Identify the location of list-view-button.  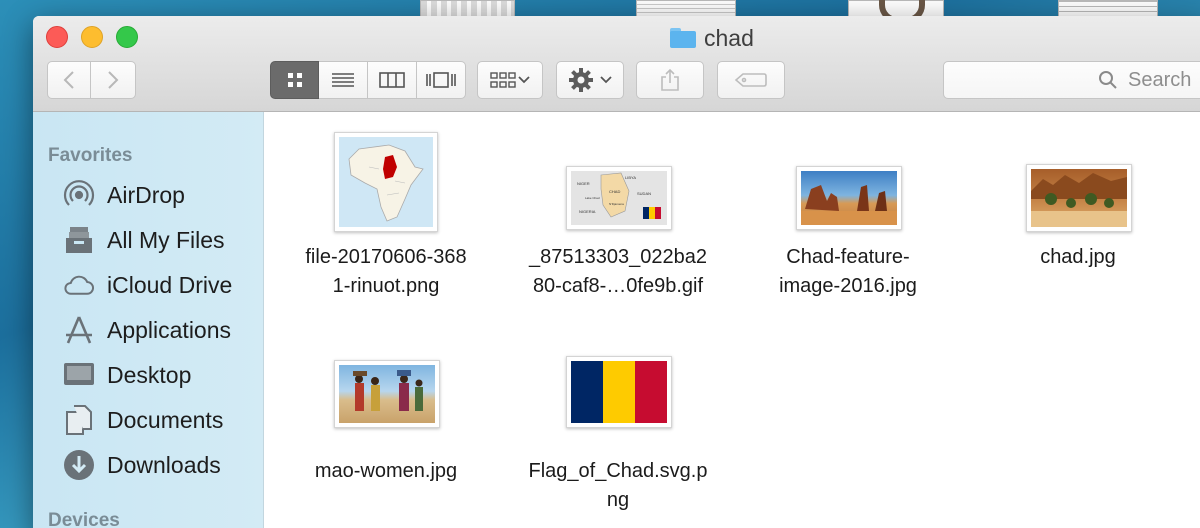
(343, 80).